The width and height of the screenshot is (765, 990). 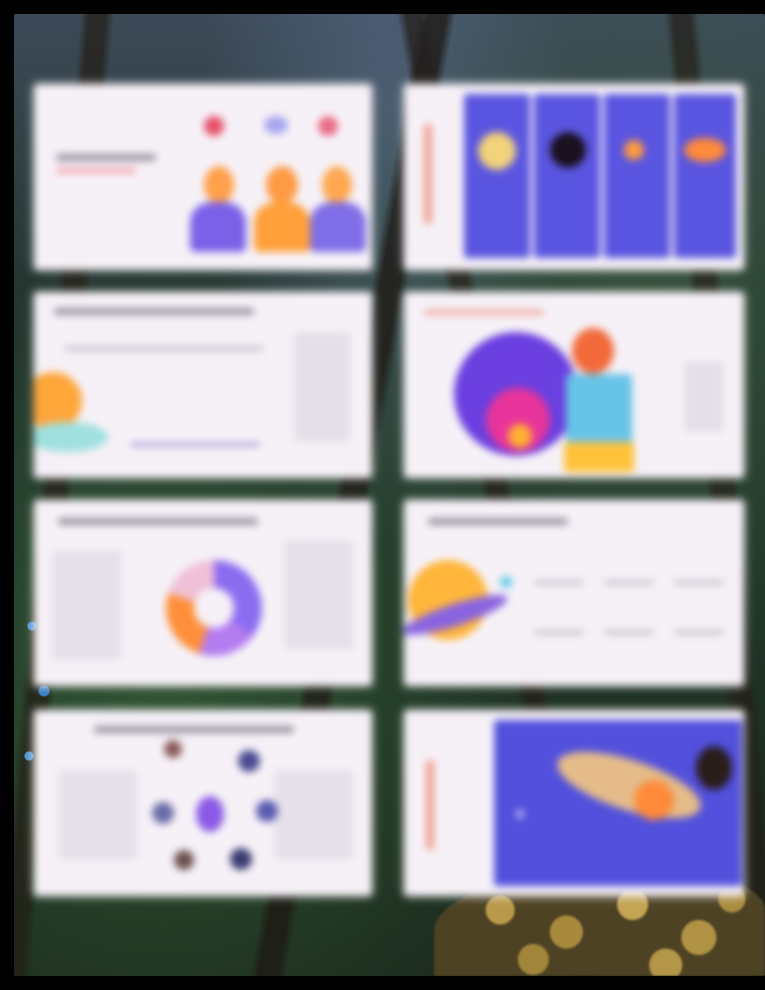 I want to click on donut-hole, so click(x=214, y=608).